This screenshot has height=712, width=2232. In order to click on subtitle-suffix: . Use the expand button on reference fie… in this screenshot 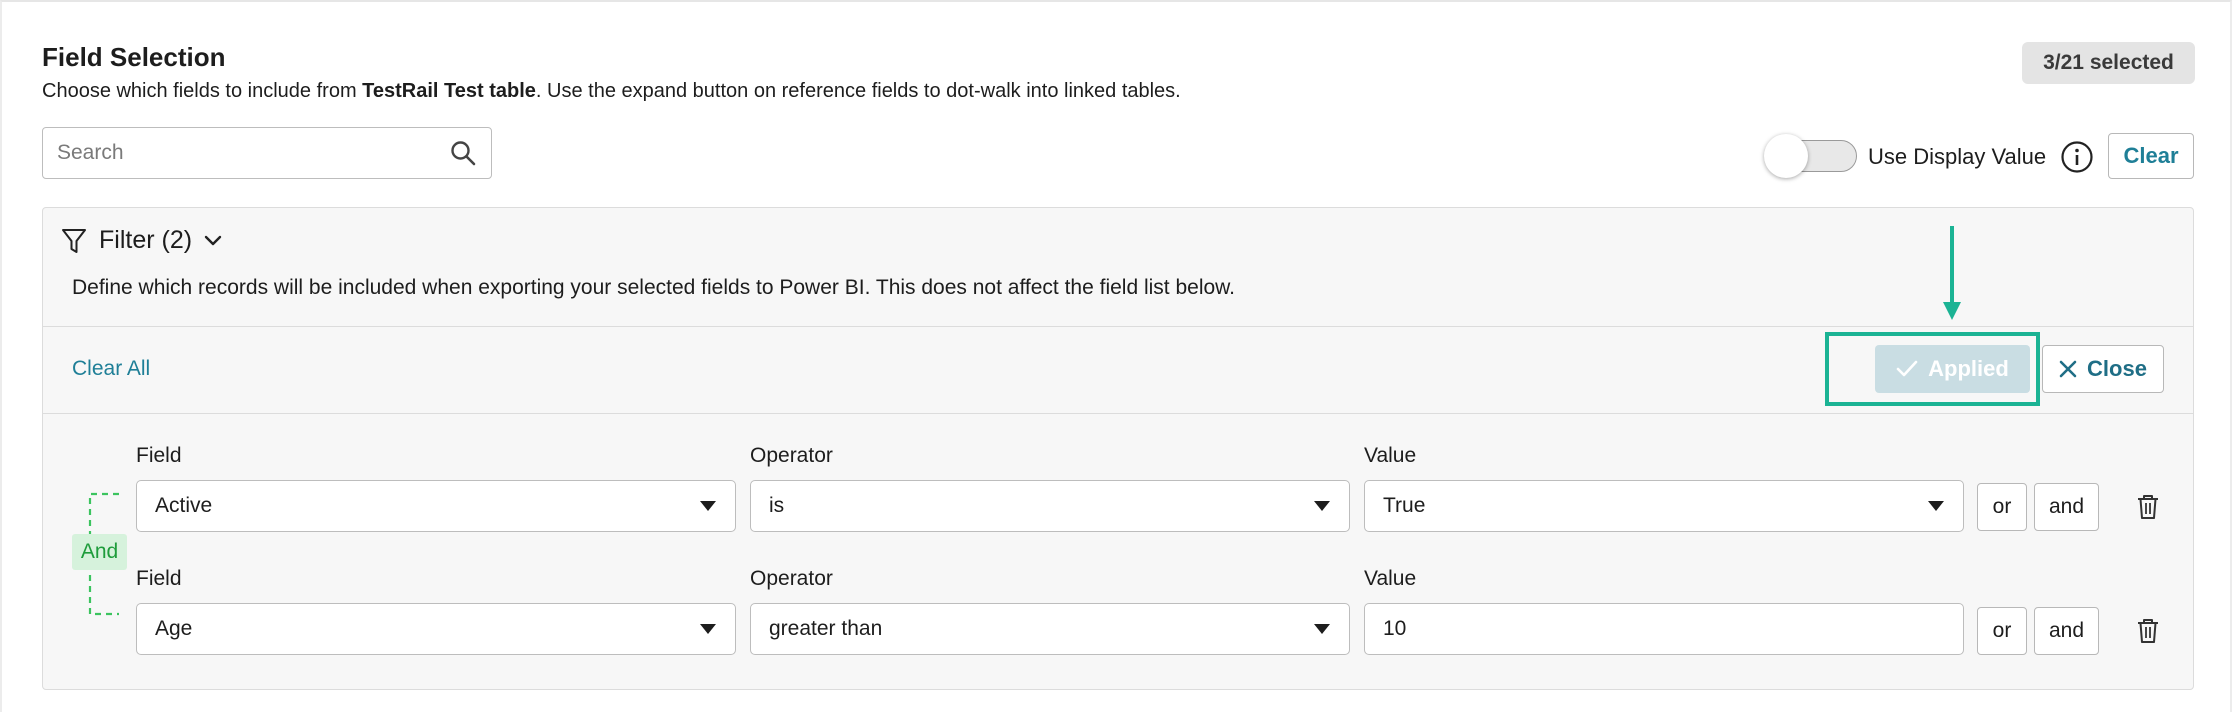, I will do `click(858, 91)`.